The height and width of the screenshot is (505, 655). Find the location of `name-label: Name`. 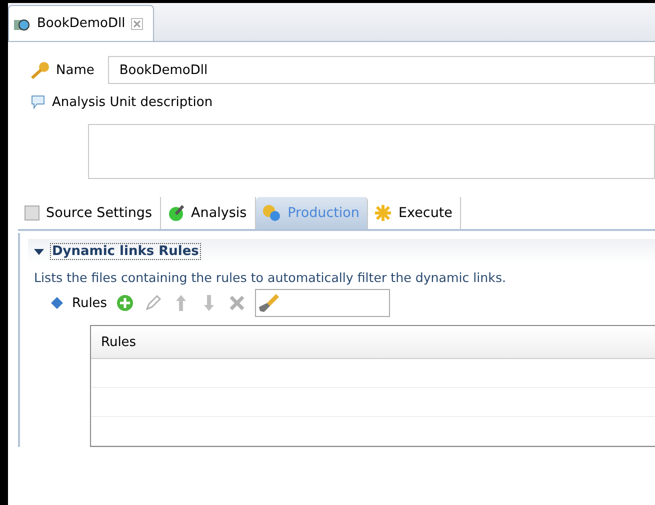

name-label: Name is located at coordinates (75, 70).